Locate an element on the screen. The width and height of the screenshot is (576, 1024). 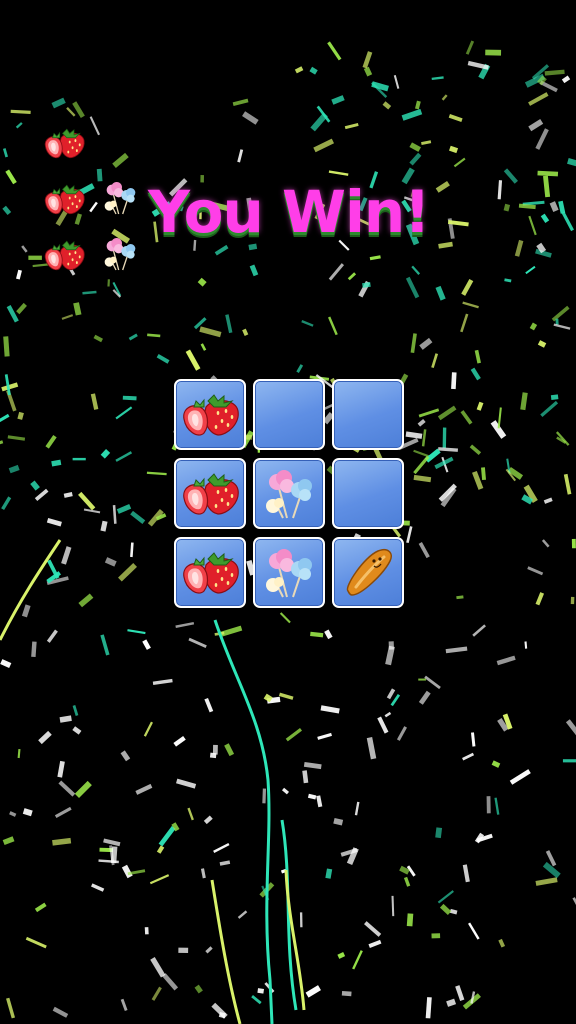
bread-icon is located at coordinates (368, 573).